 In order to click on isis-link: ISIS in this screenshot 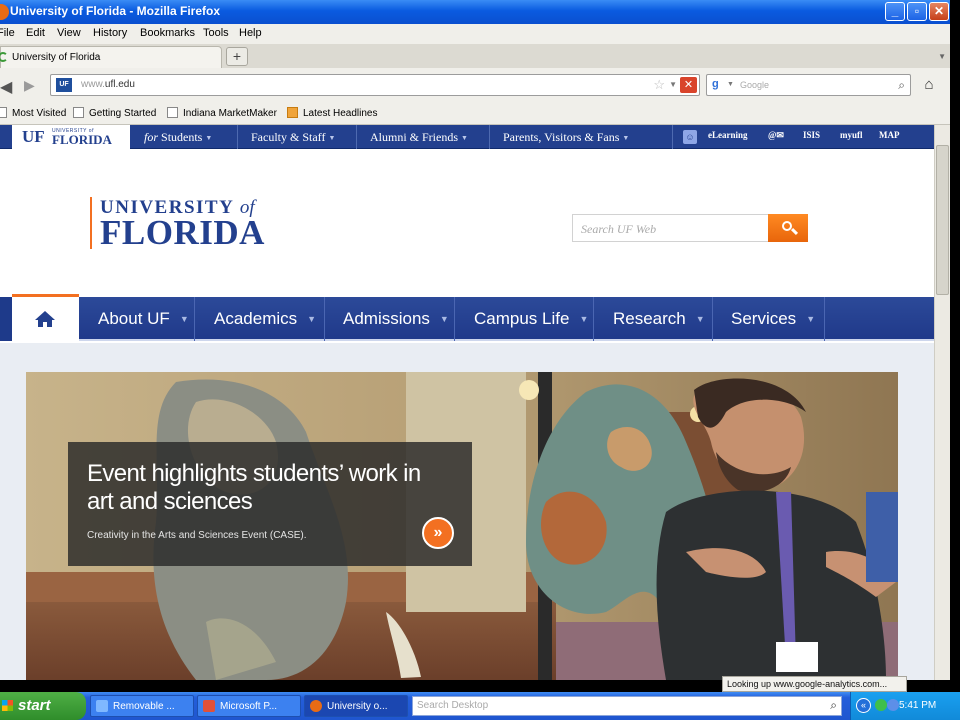, I will do `click(811, 135)`.